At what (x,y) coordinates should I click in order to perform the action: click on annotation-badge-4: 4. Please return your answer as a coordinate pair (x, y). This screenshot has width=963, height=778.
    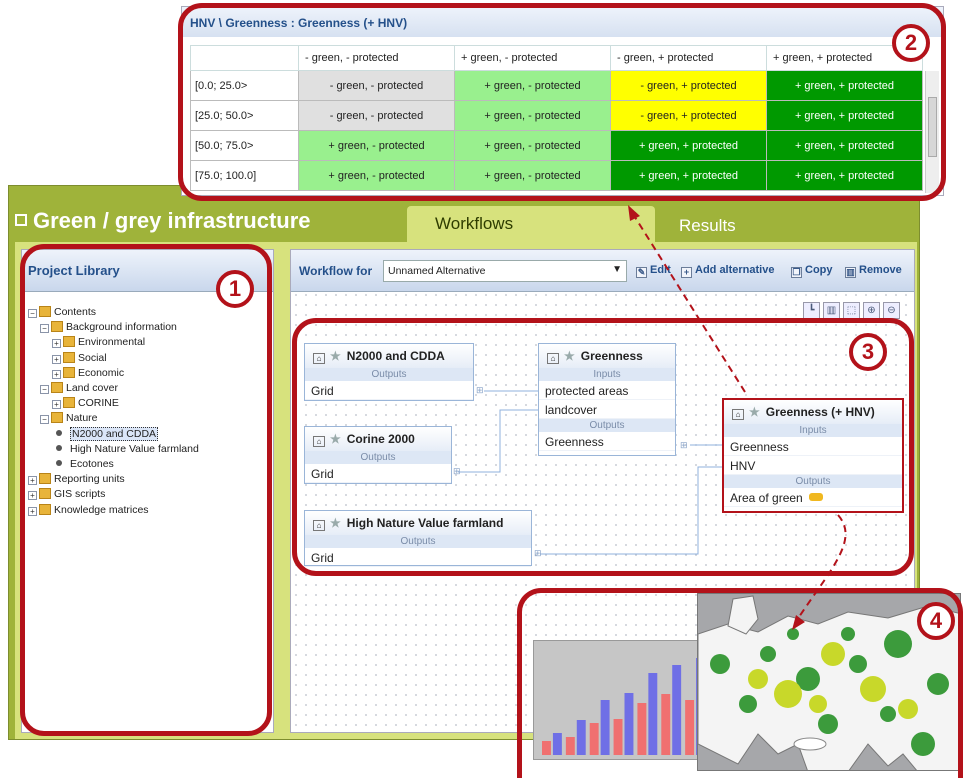
    Looking at the image, I should click on (936, 621).